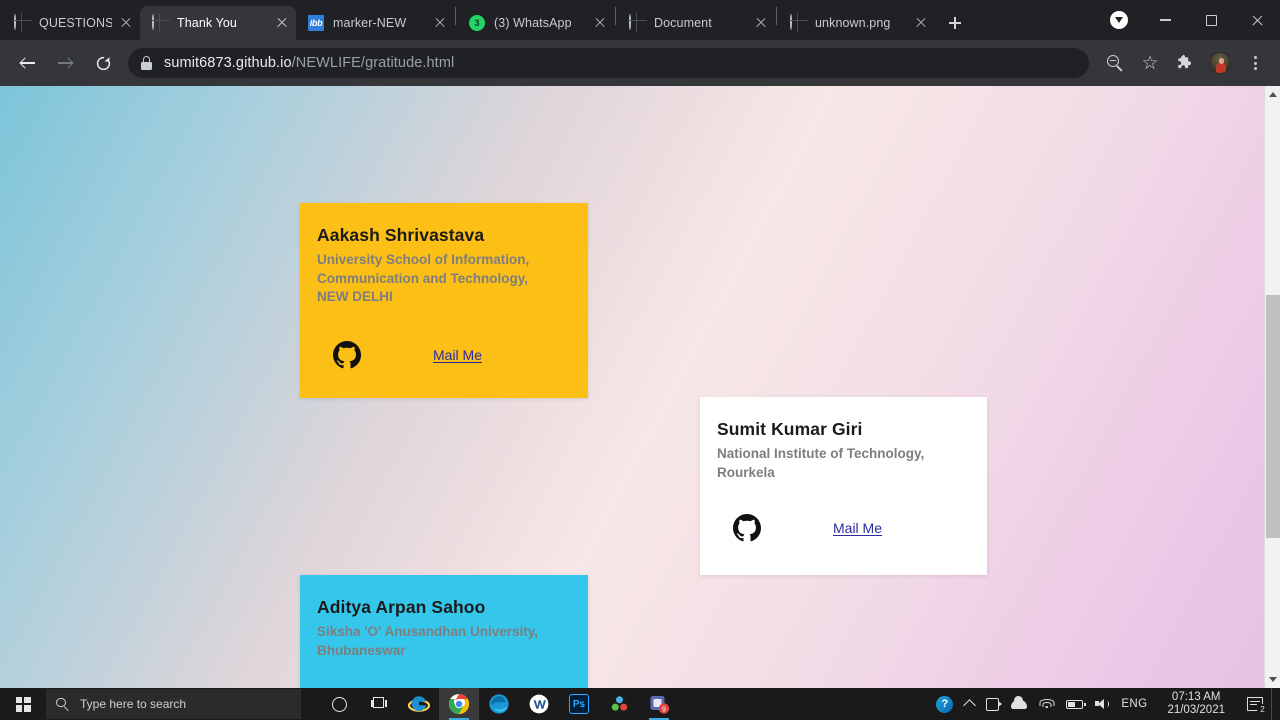 The image size is (1280, 720). What do you see at coordinates (535, 23) in the screenshot?
I see `tab-whatsapp: 3 (3) WhatsApp` at bounding box center [535, 23].